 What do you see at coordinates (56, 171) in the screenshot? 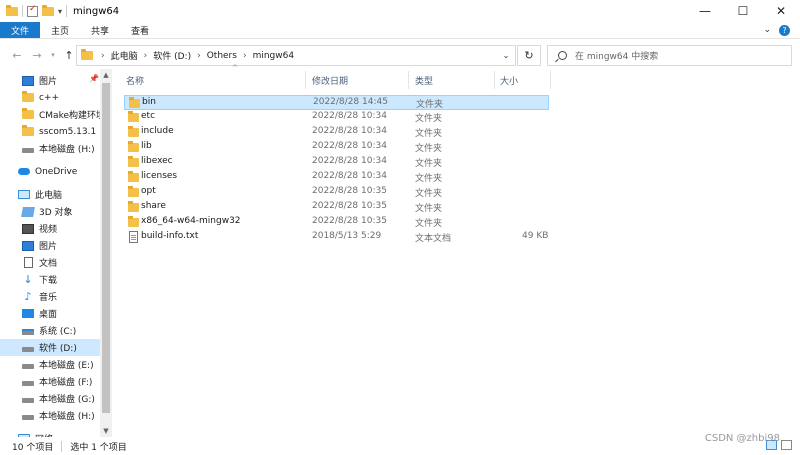
I see `sidebar-item-label: OneDrive` at bounding box center [56, 171].